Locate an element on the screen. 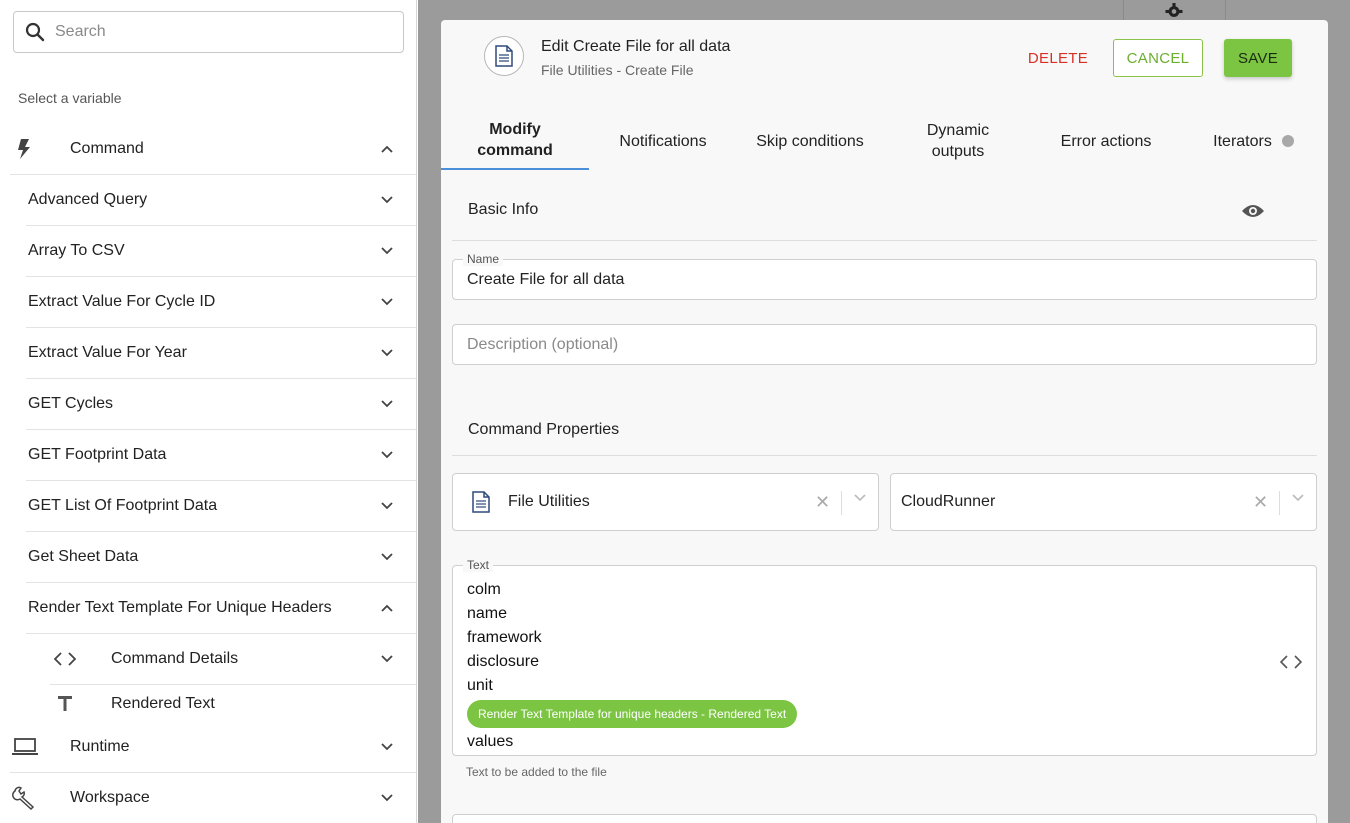 This screenshot has width=1350, height=823. section-command-label: Command is located at coordinates (107, 148).